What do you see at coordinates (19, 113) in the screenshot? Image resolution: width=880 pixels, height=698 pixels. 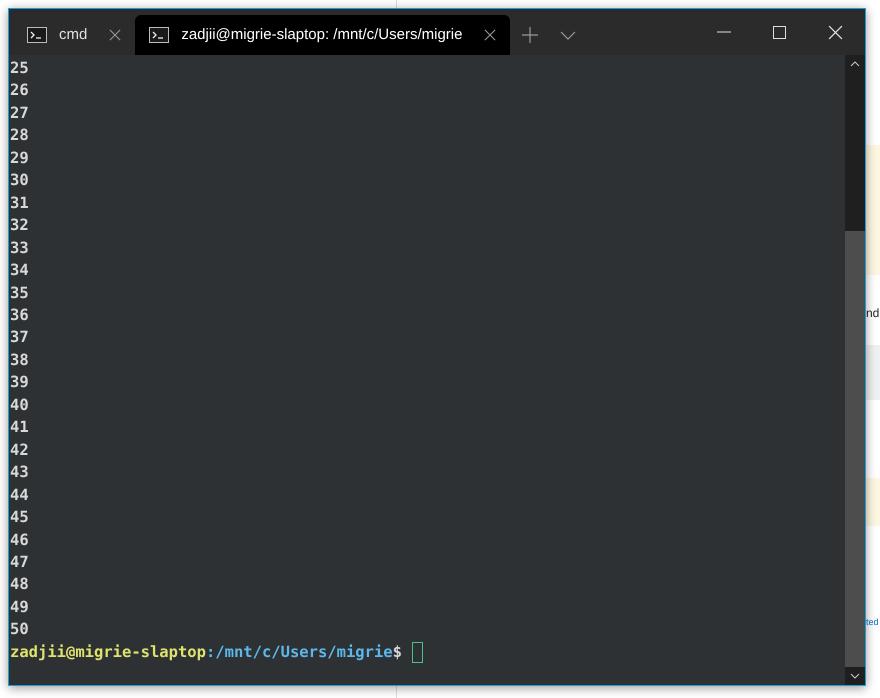 I see `output-line: 27` at bounding box center [19, 113].